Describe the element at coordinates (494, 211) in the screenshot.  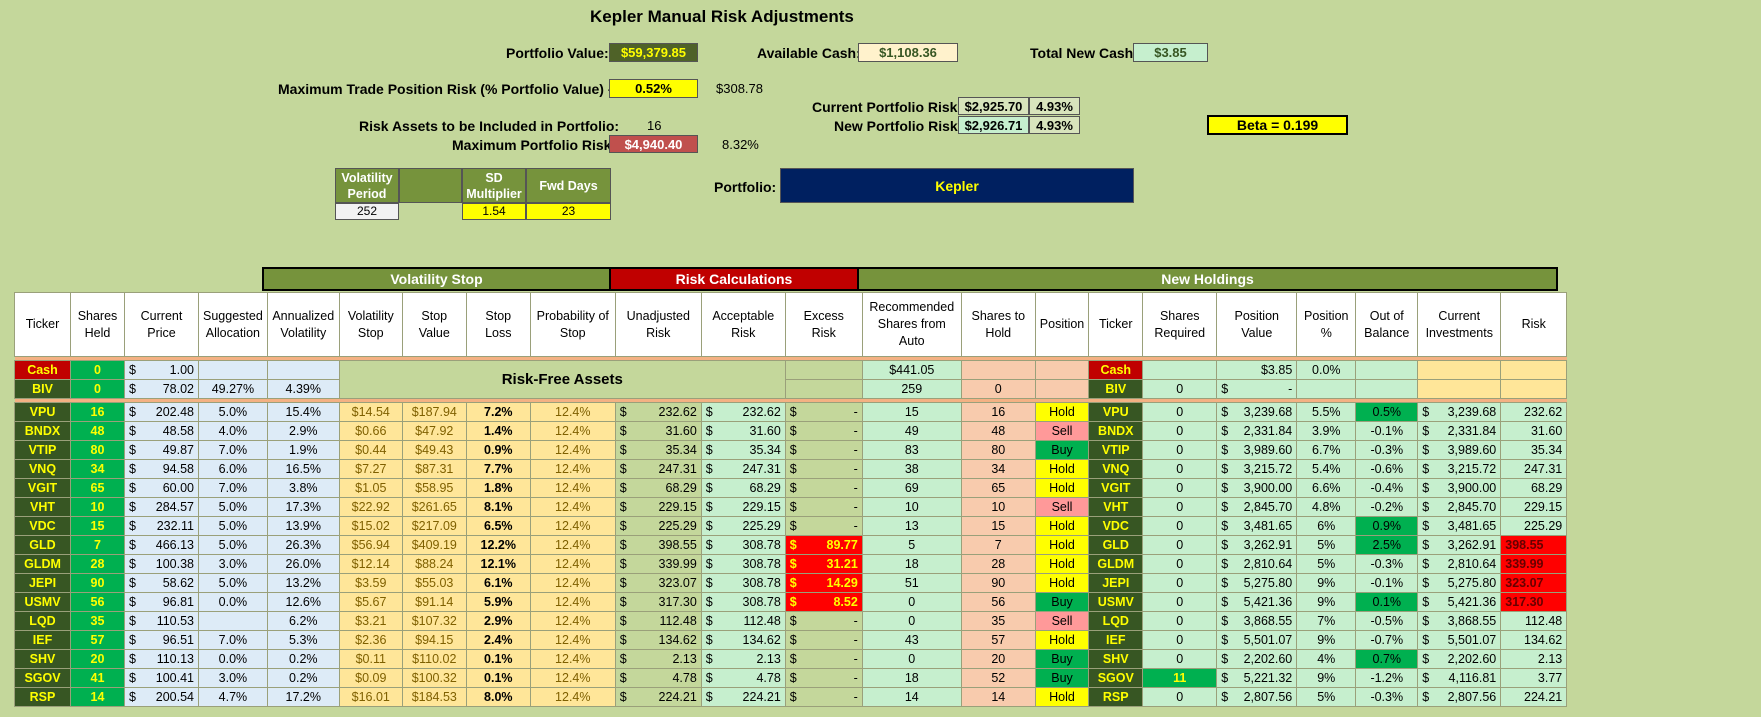
I see `sd-multiplier-input: 1.54` at that location.